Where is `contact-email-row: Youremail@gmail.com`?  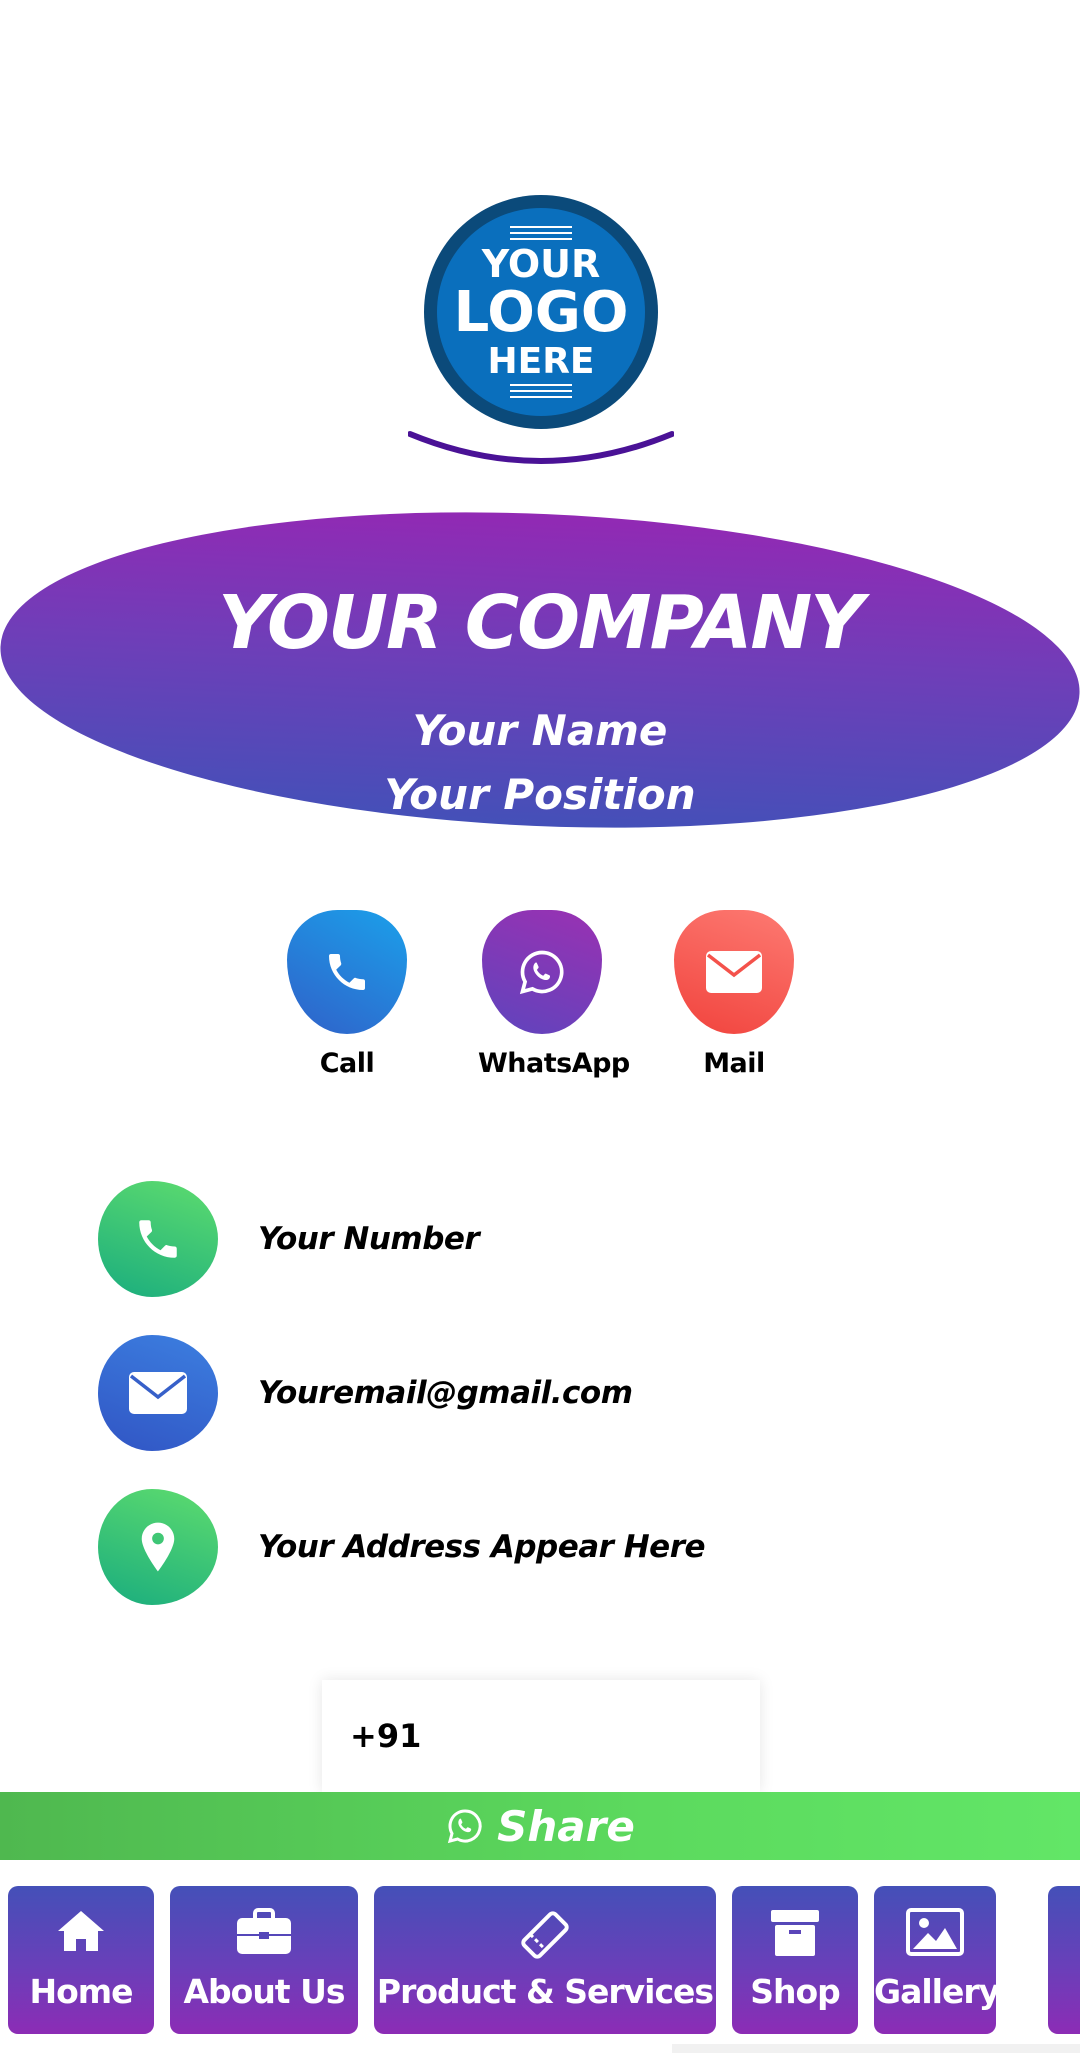 contact-email-row: Youremail@gmail.com is located at coordinates (548, 1393).